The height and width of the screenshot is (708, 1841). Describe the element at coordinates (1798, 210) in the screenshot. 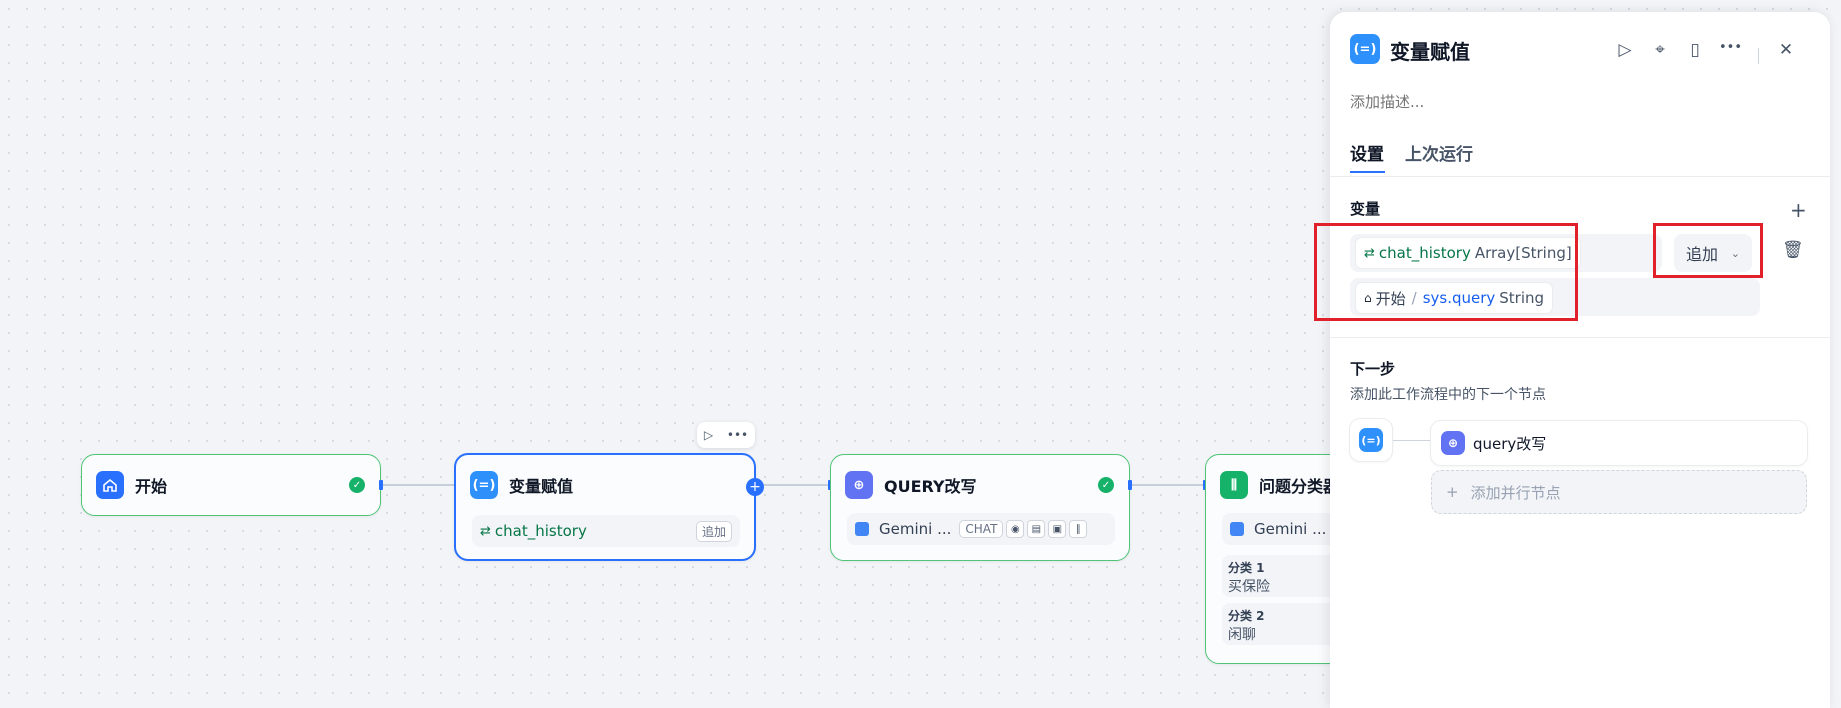

I see `add-icon: +` at that location.